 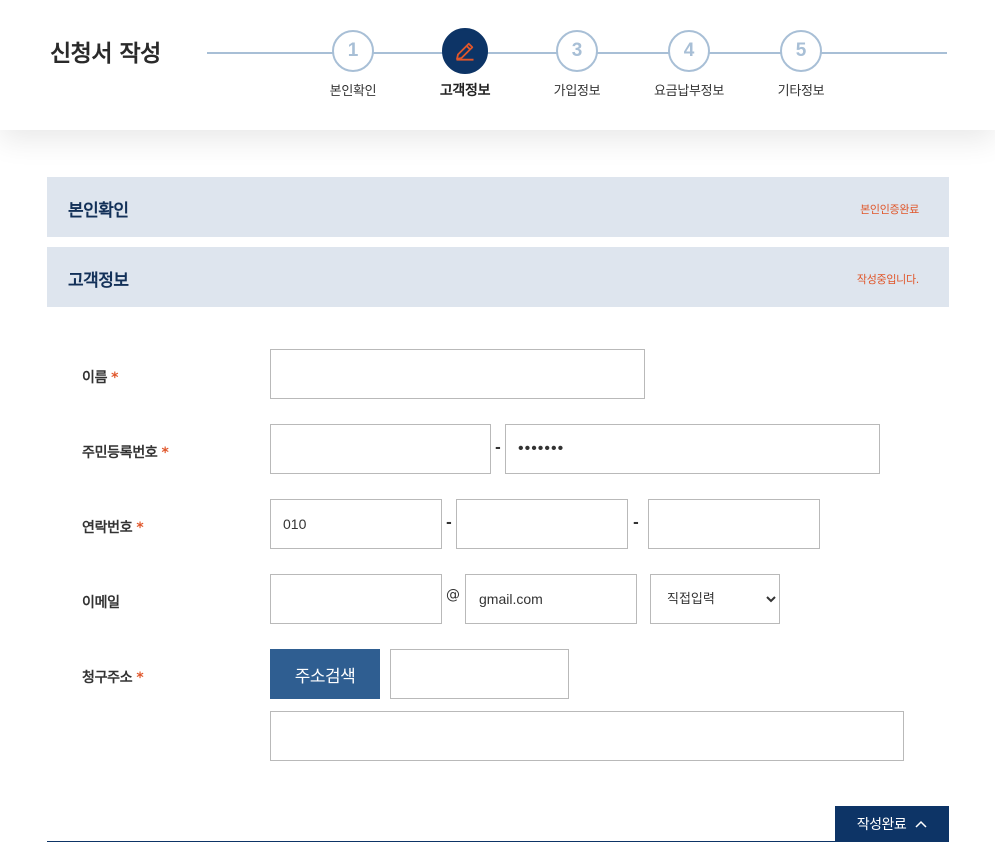 I want to click on page-title: 신청서 작성, so click(x=105, y=54).